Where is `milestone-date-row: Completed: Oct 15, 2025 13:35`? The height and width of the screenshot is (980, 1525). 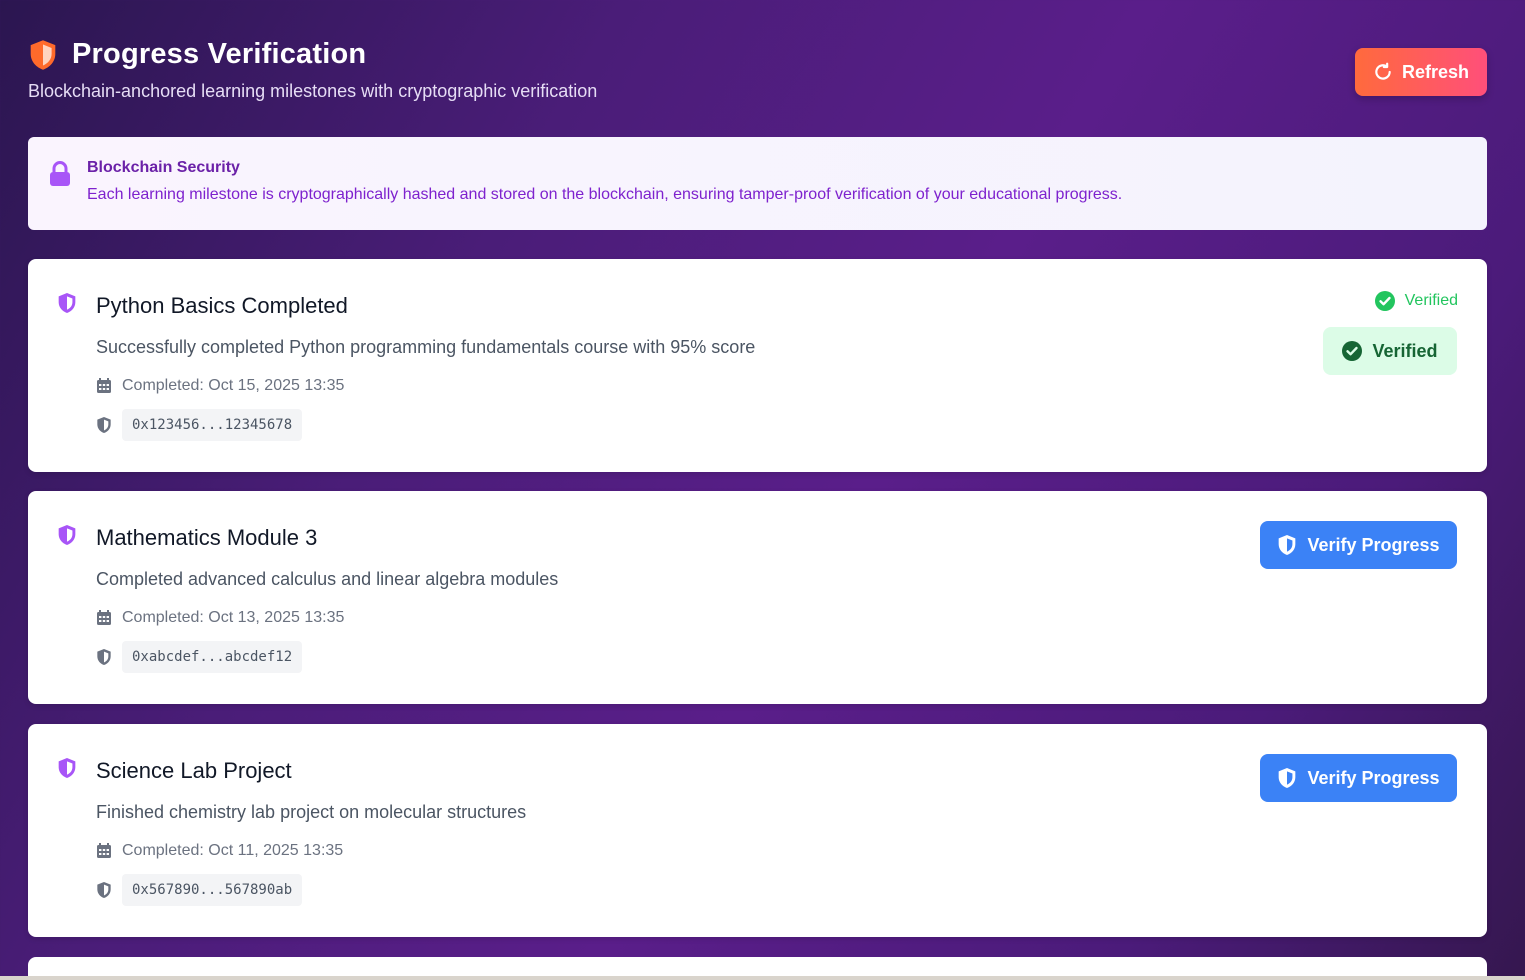
milestone-date-row: Completed: Oct 15, 2025 13:35 is located at coordinates (220, 386).